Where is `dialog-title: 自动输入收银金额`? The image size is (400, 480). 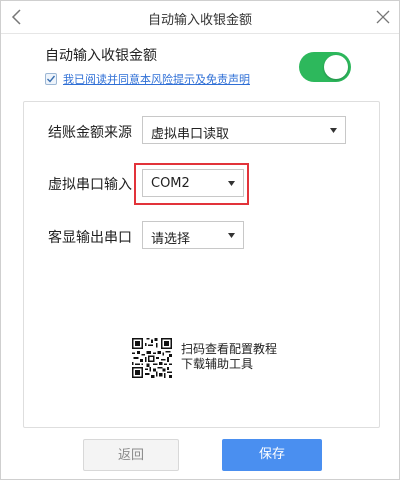
dialog-title: 自动输入收银金额 is located at coordinates (199, 20).